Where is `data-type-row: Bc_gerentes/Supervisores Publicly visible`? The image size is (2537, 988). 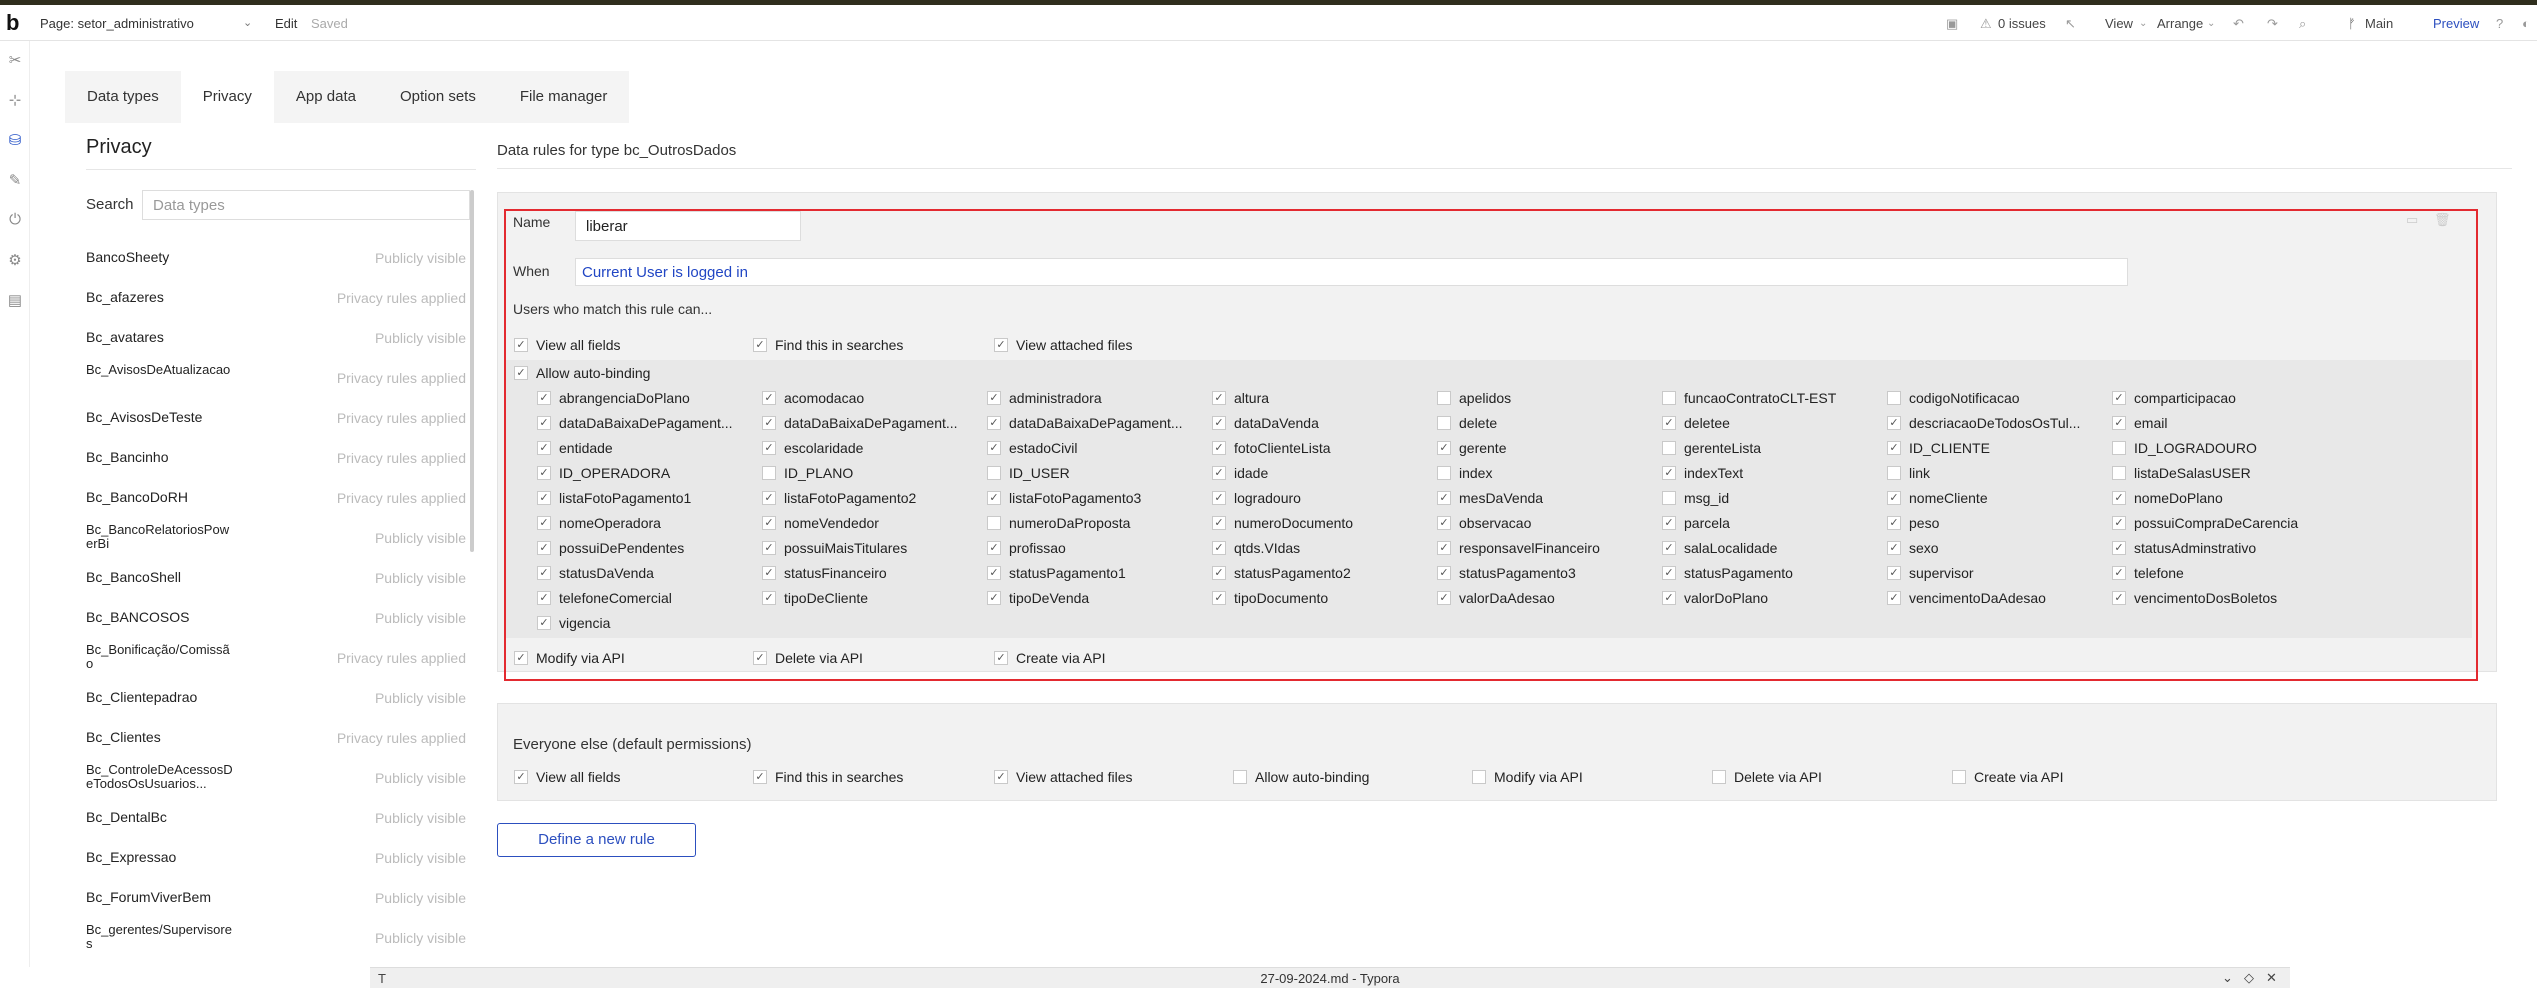 data-type-row: Bc_gerentes/Supervisores Publicly visible is located at coordinates (276, 940).